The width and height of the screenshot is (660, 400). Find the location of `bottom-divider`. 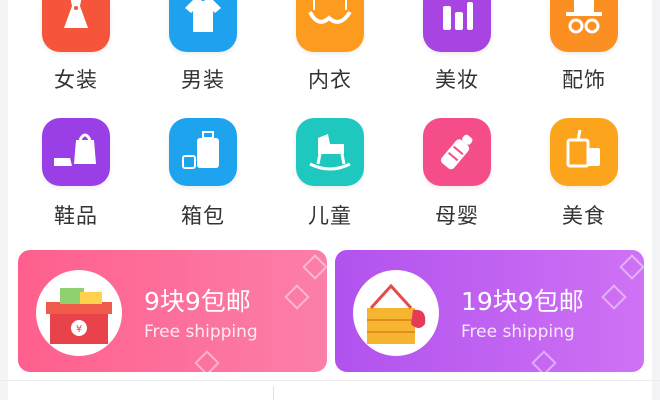

bottom-divider is located at coordinates (330, 380).